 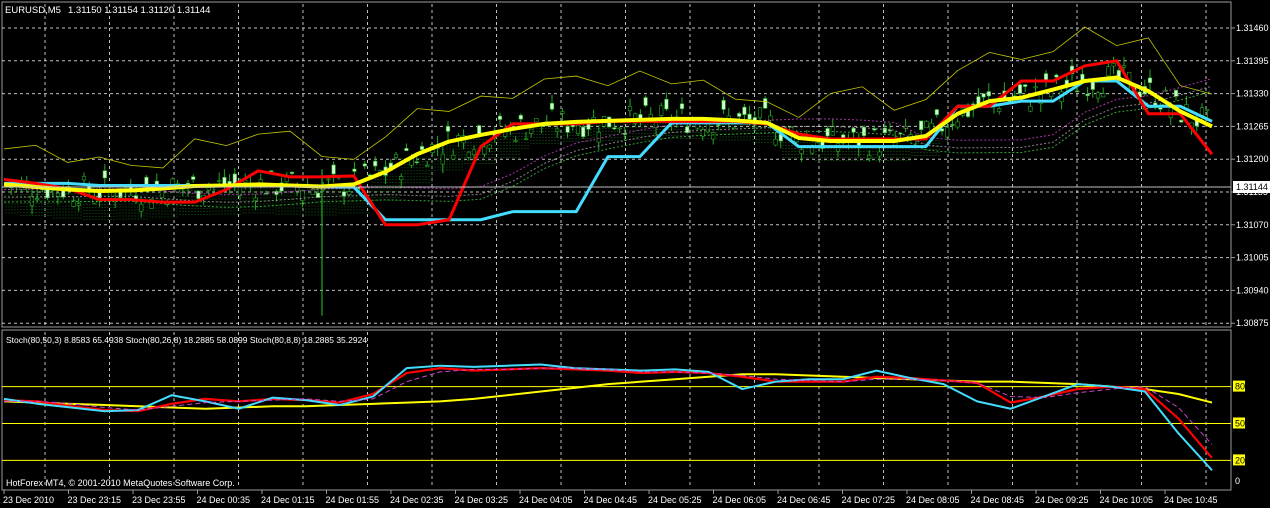 What do you see at coordinates (33, 10) in the screenshot?
I see `symbol-label: EURUSD,M5` at bounding box center [33, 10].